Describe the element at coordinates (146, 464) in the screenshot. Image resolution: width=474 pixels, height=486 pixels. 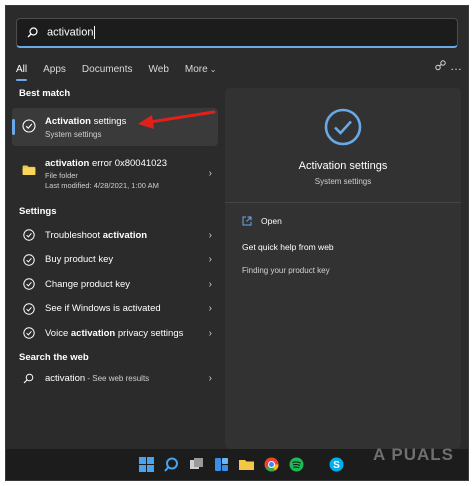
I see `windows-start-icon` at that location.